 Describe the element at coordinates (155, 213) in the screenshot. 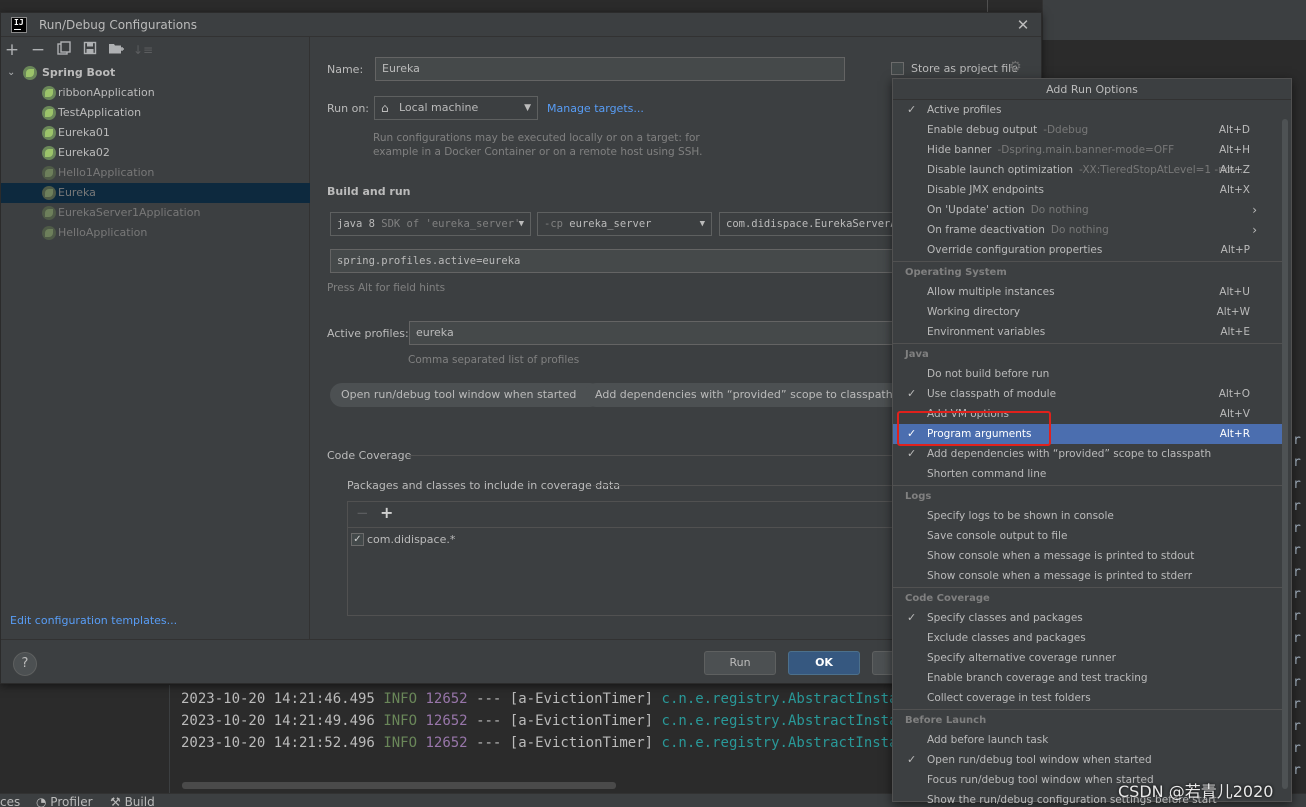

I see `tree-item: EurekaServer1Application` at that location.